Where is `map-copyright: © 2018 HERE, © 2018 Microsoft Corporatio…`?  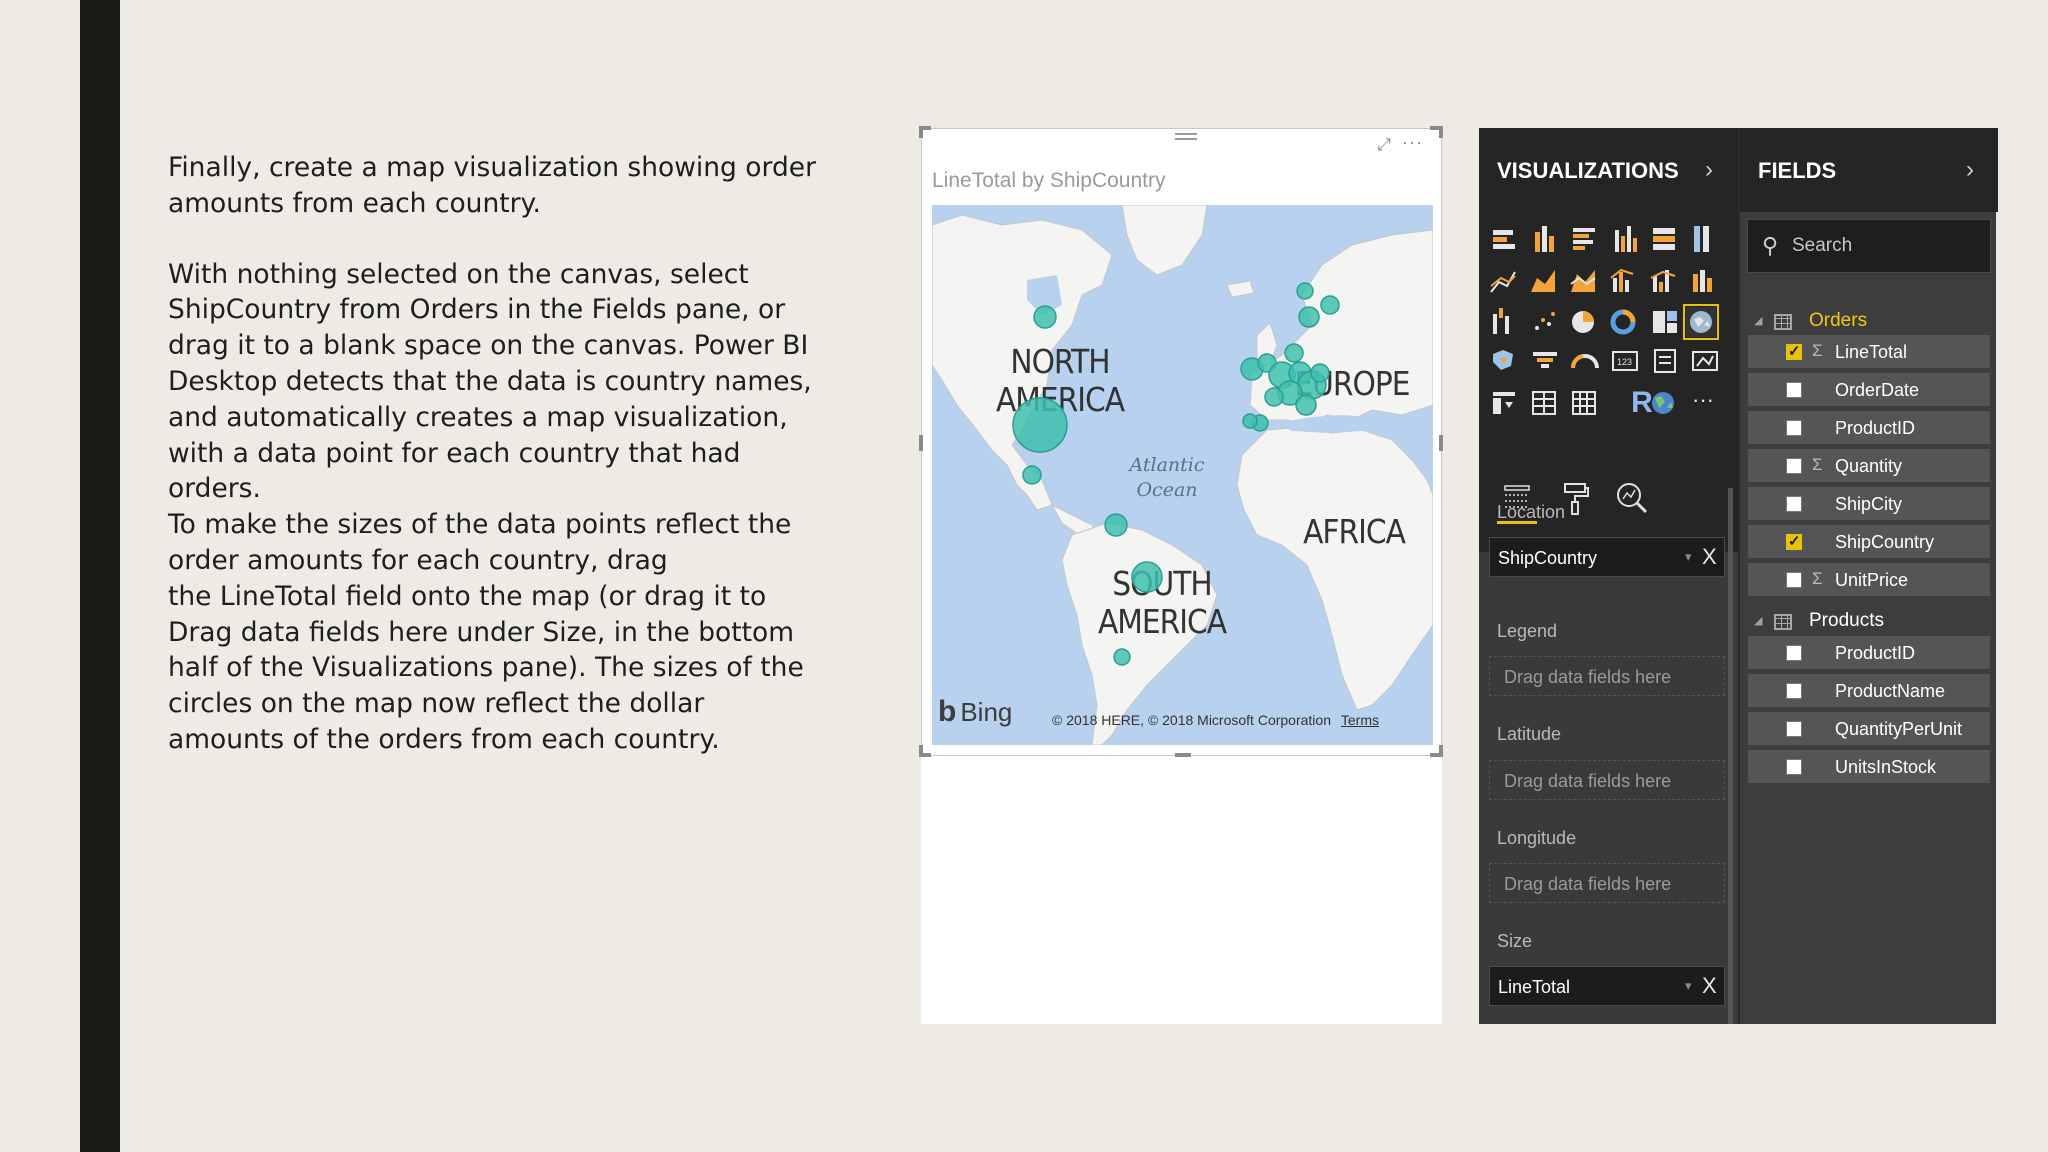
map-copyright: © 2018 HERE, © 2018 Microsoft Corporatio… is located at coordinates (1215, 720).